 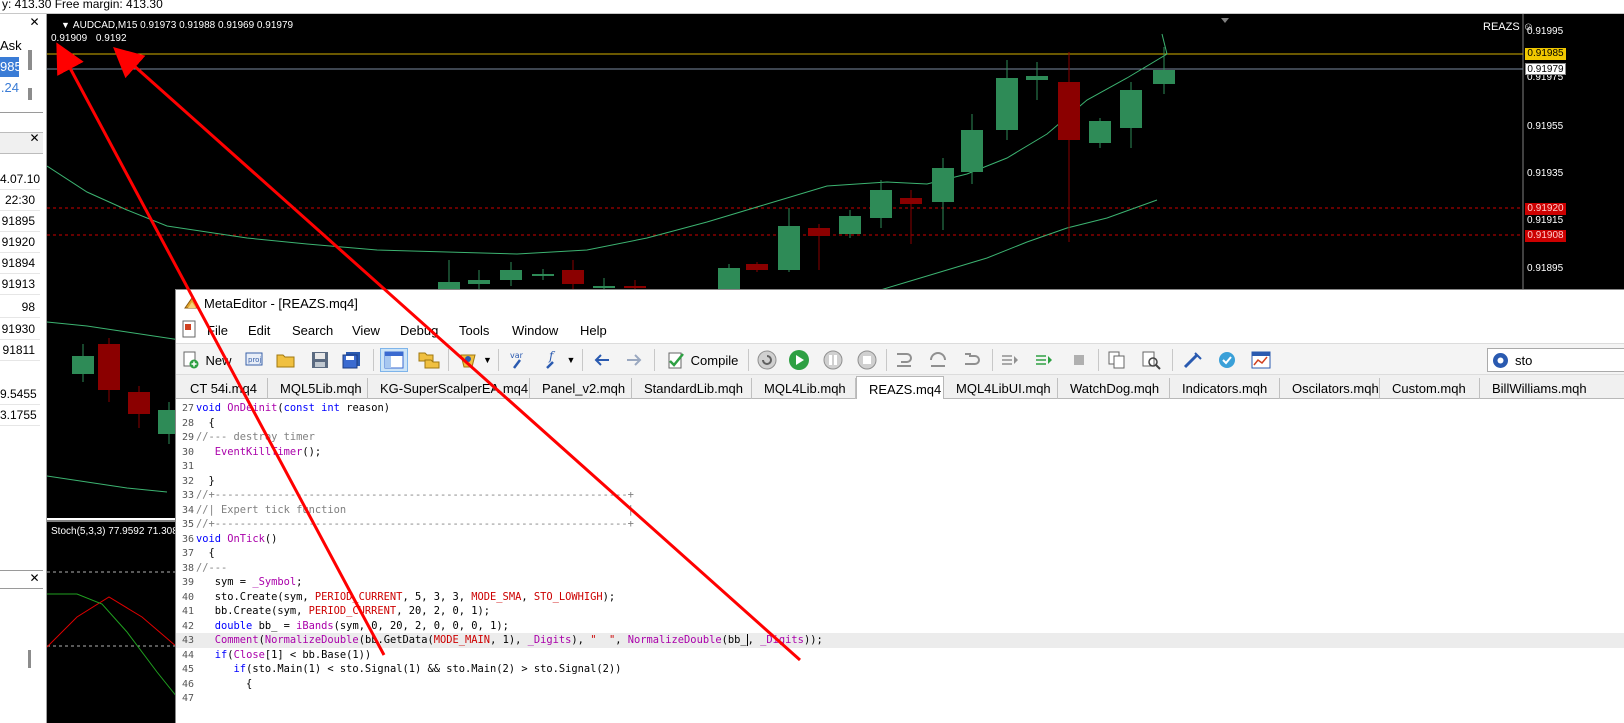 What do you see at coordinates (1114, 388) in the screenshot?
I see `tab-watchdog: WatchDog.mqh` at bounding box center [1114, 388].